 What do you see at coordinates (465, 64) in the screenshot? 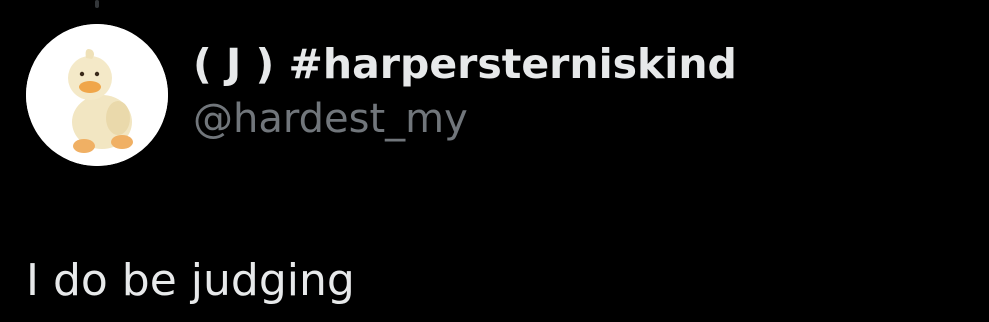
I see `author-display-name: ( J ) #harpersterniskind` at bounding box center [465, 64].